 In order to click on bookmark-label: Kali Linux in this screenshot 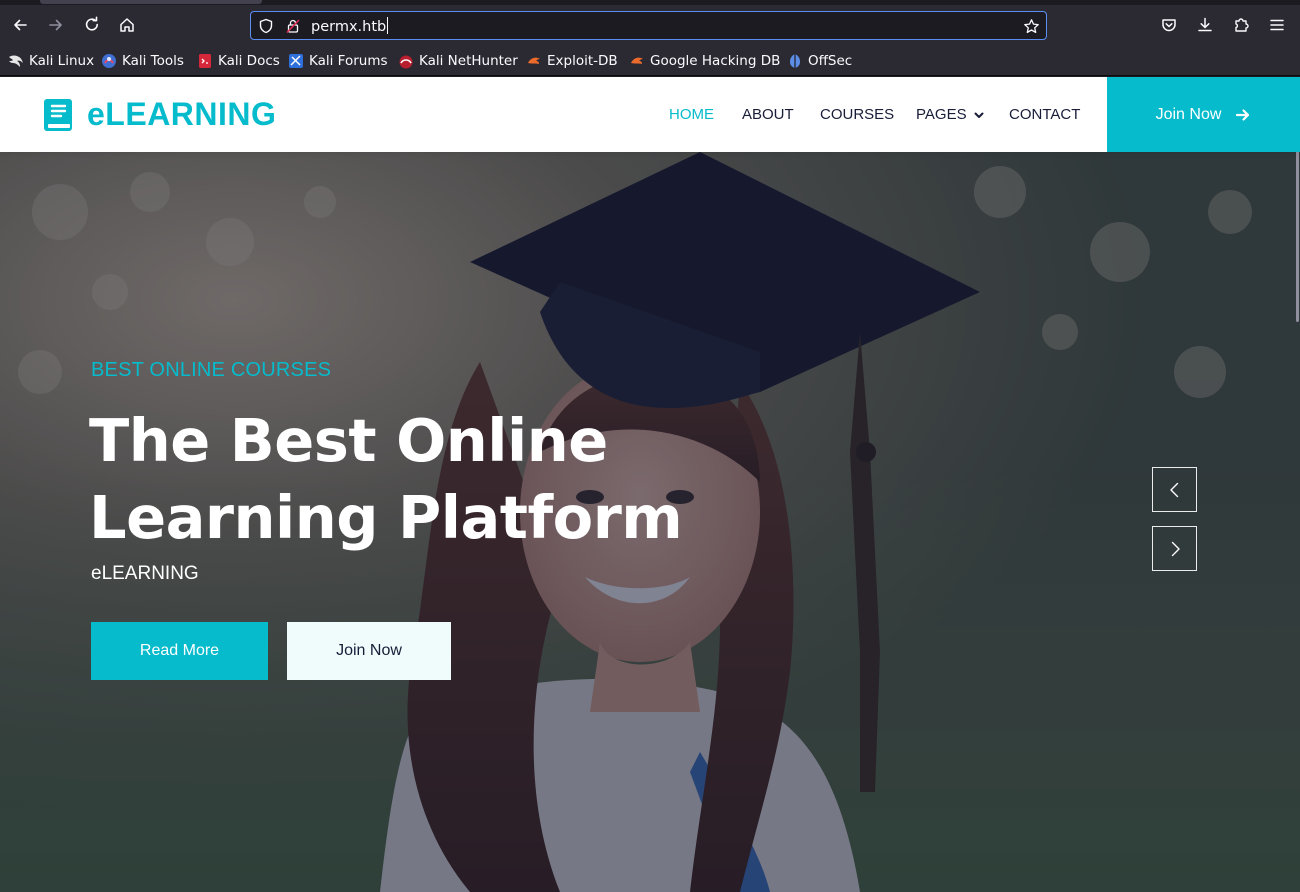, I will do `click(62, 61)`.